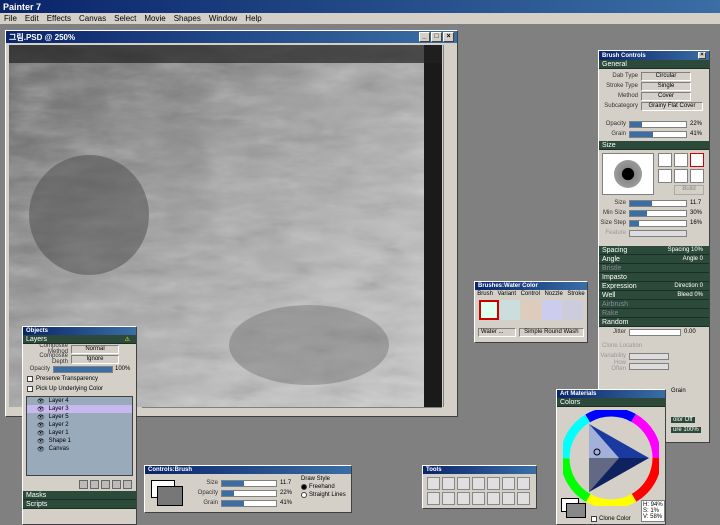 Image resolution: width=720 pixels, height=525 pixels. What do you see at coordinates (611, 458) in the screenshot?
I see `color-wheel` at bounding box center [611, 458].